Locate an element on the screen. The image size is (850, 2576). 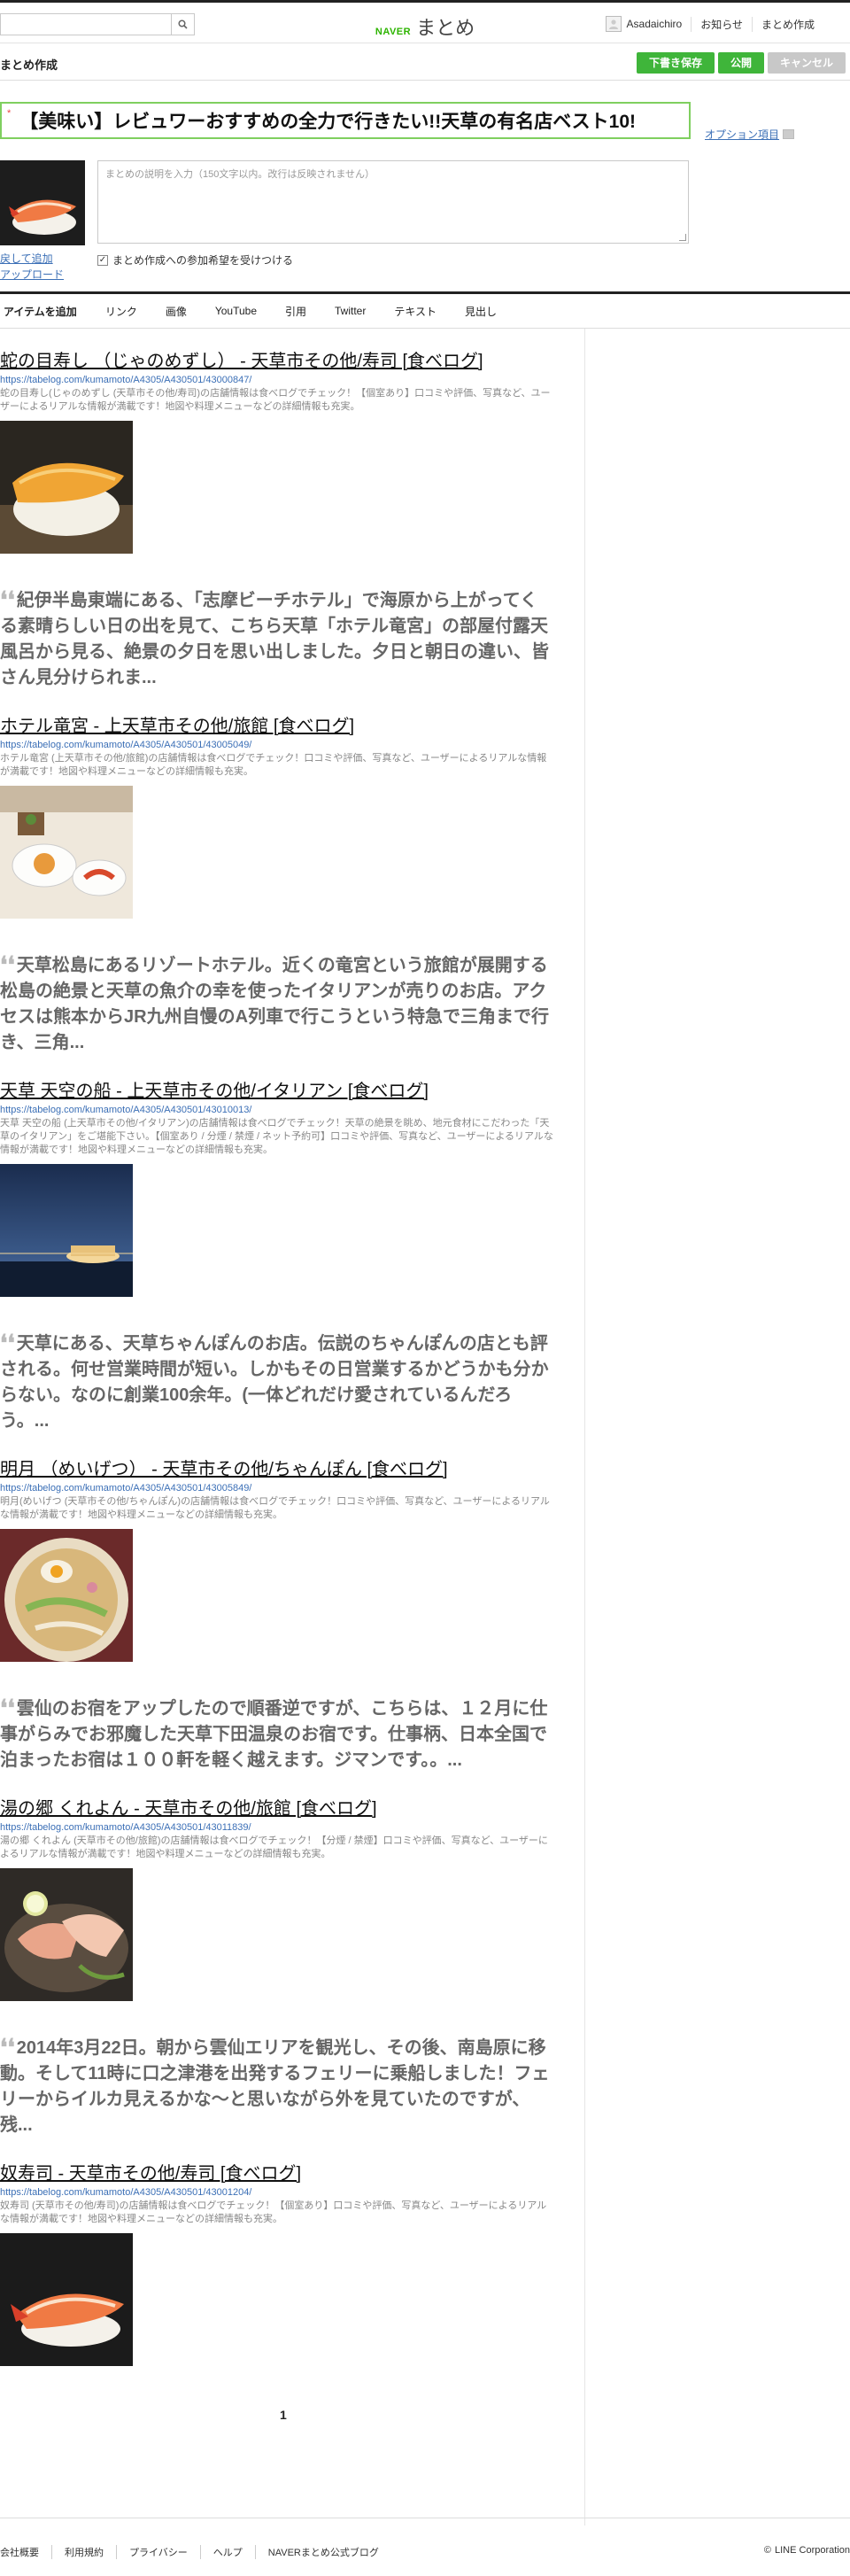
copyright-symbol: © is located at coordinates (767, 2550).